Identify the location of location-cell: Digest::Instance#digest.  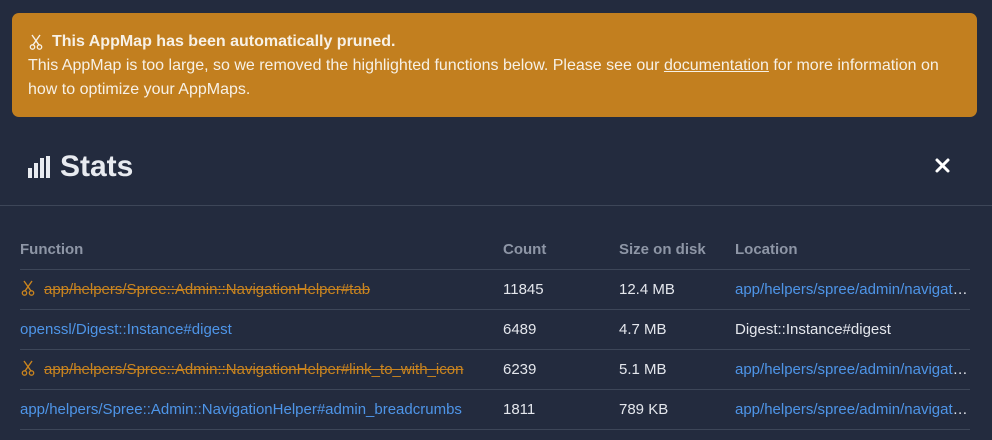
(852, 329).